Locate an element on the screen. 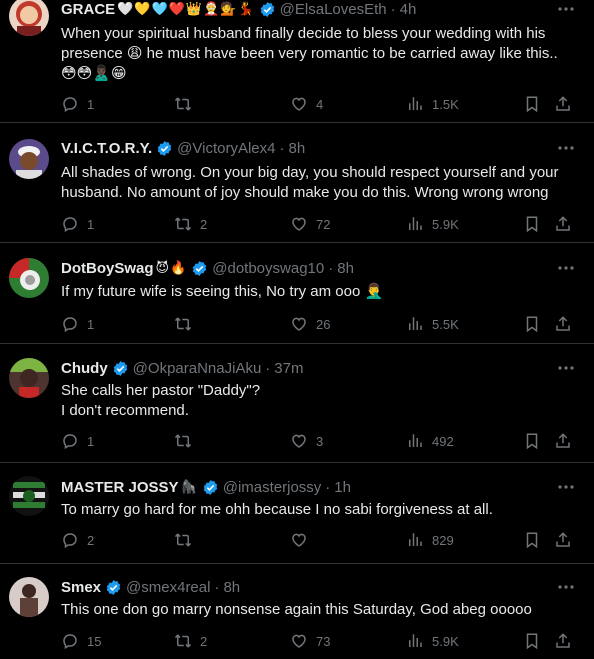  like-button: 3 is located at coordinates (306, 441).